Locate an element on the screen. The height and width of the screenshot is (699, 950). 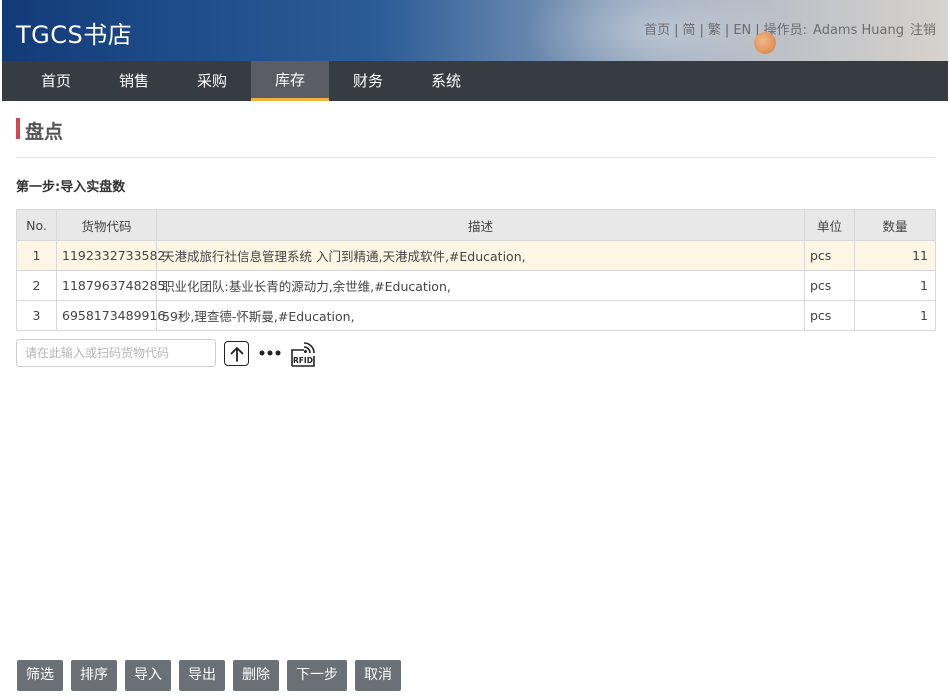
goods-description: 59秒,理查德-怀斯曼,#Education, is located at coordinates (480, 315).